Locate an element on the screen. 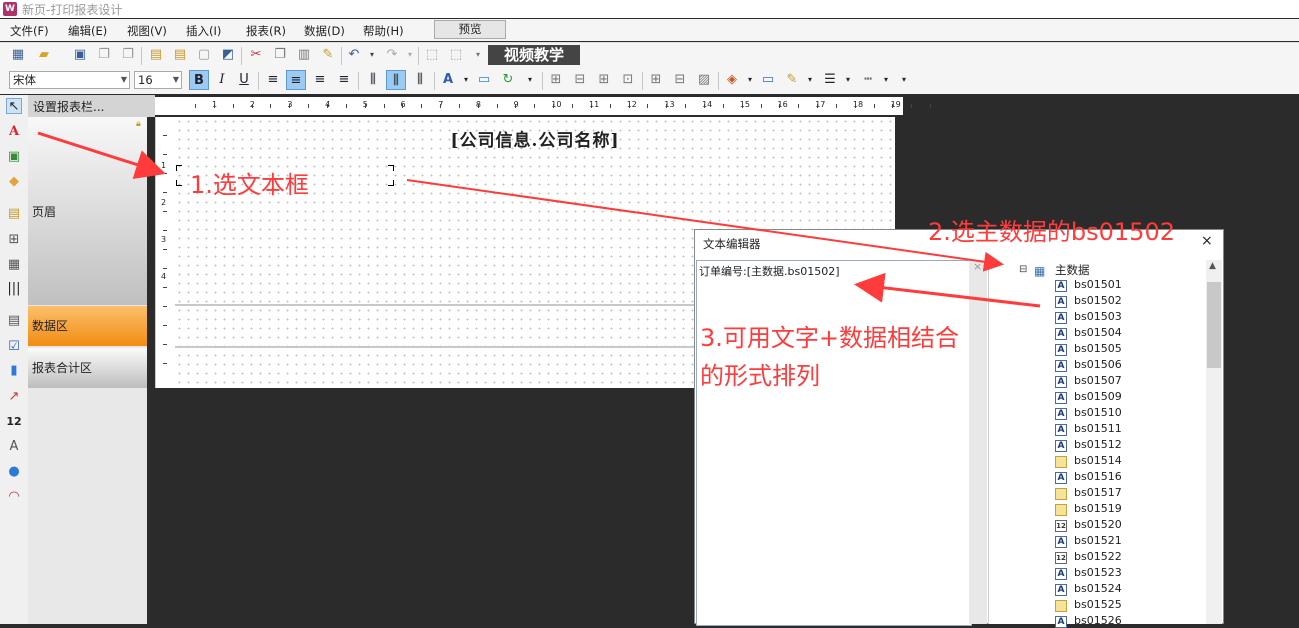  annotation-step3-line2: 的形式排列 is located at coordinates (760, 376).